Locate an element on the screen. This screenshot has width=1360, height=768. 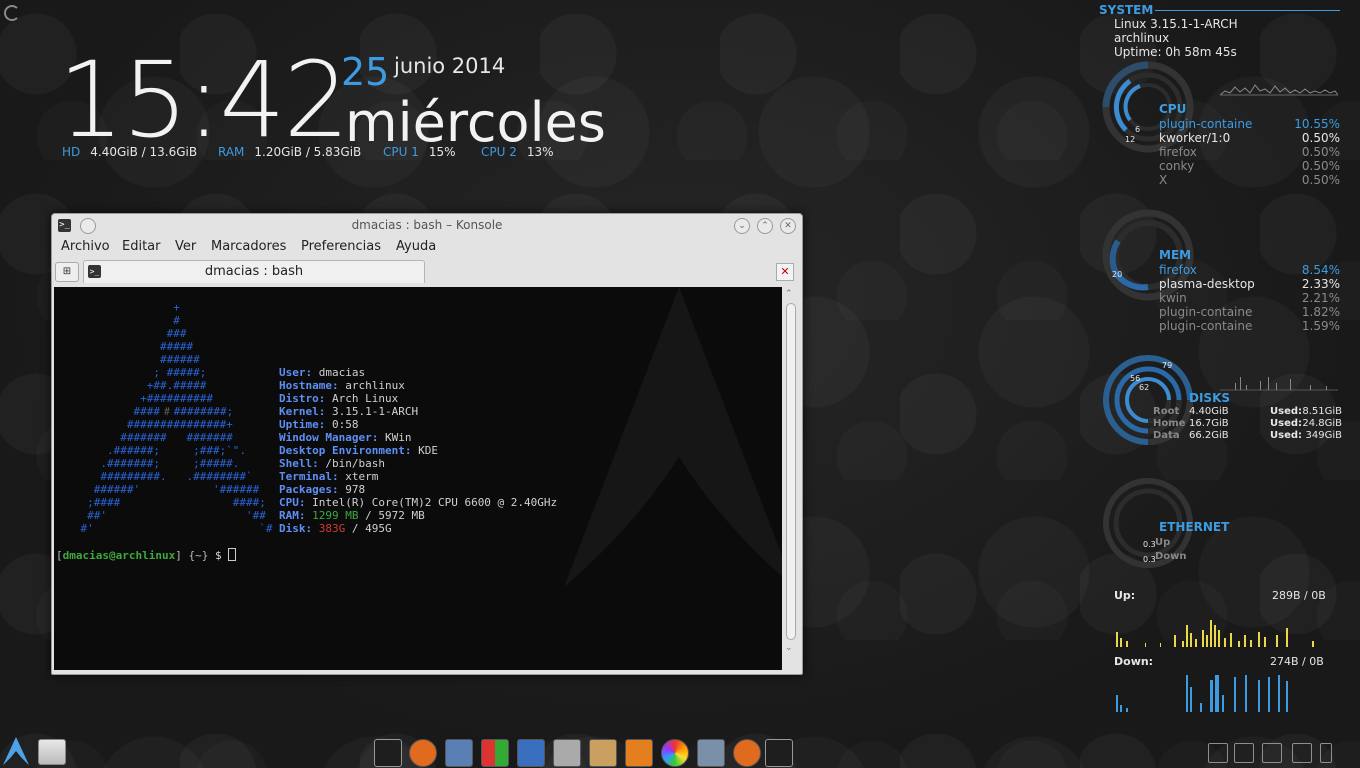
kernel-version: Linux 3.15.1-1-ARCH is located at coordinates (1176, 24).